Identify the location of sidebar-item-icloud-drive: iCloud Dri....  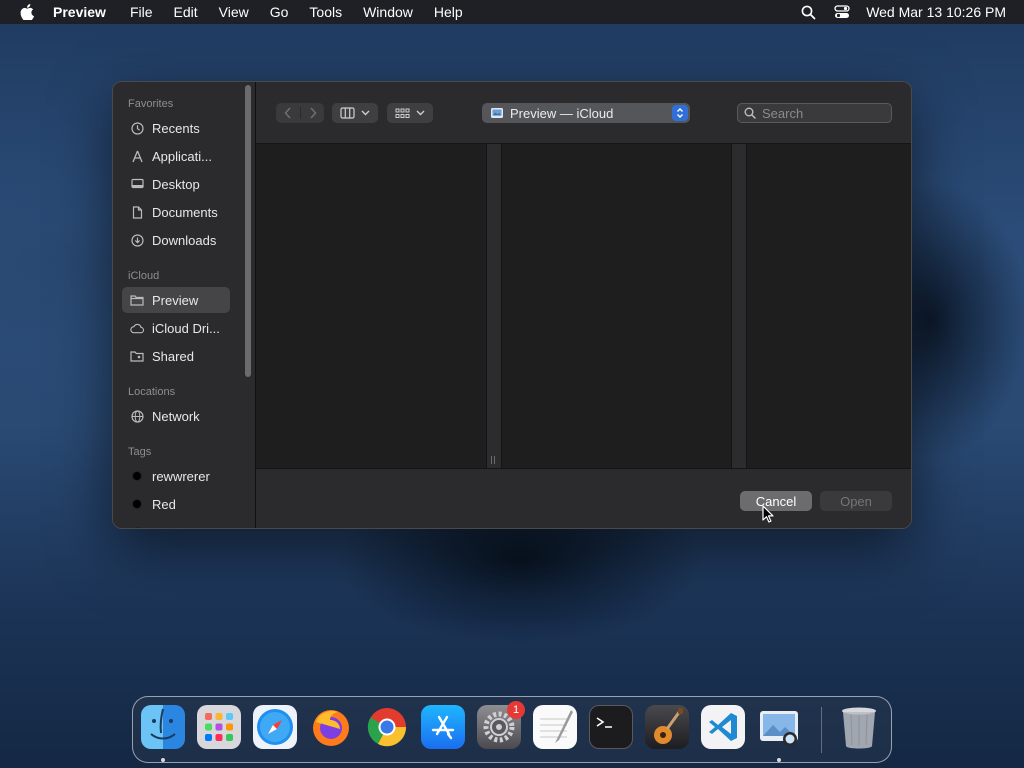
(176, 328).